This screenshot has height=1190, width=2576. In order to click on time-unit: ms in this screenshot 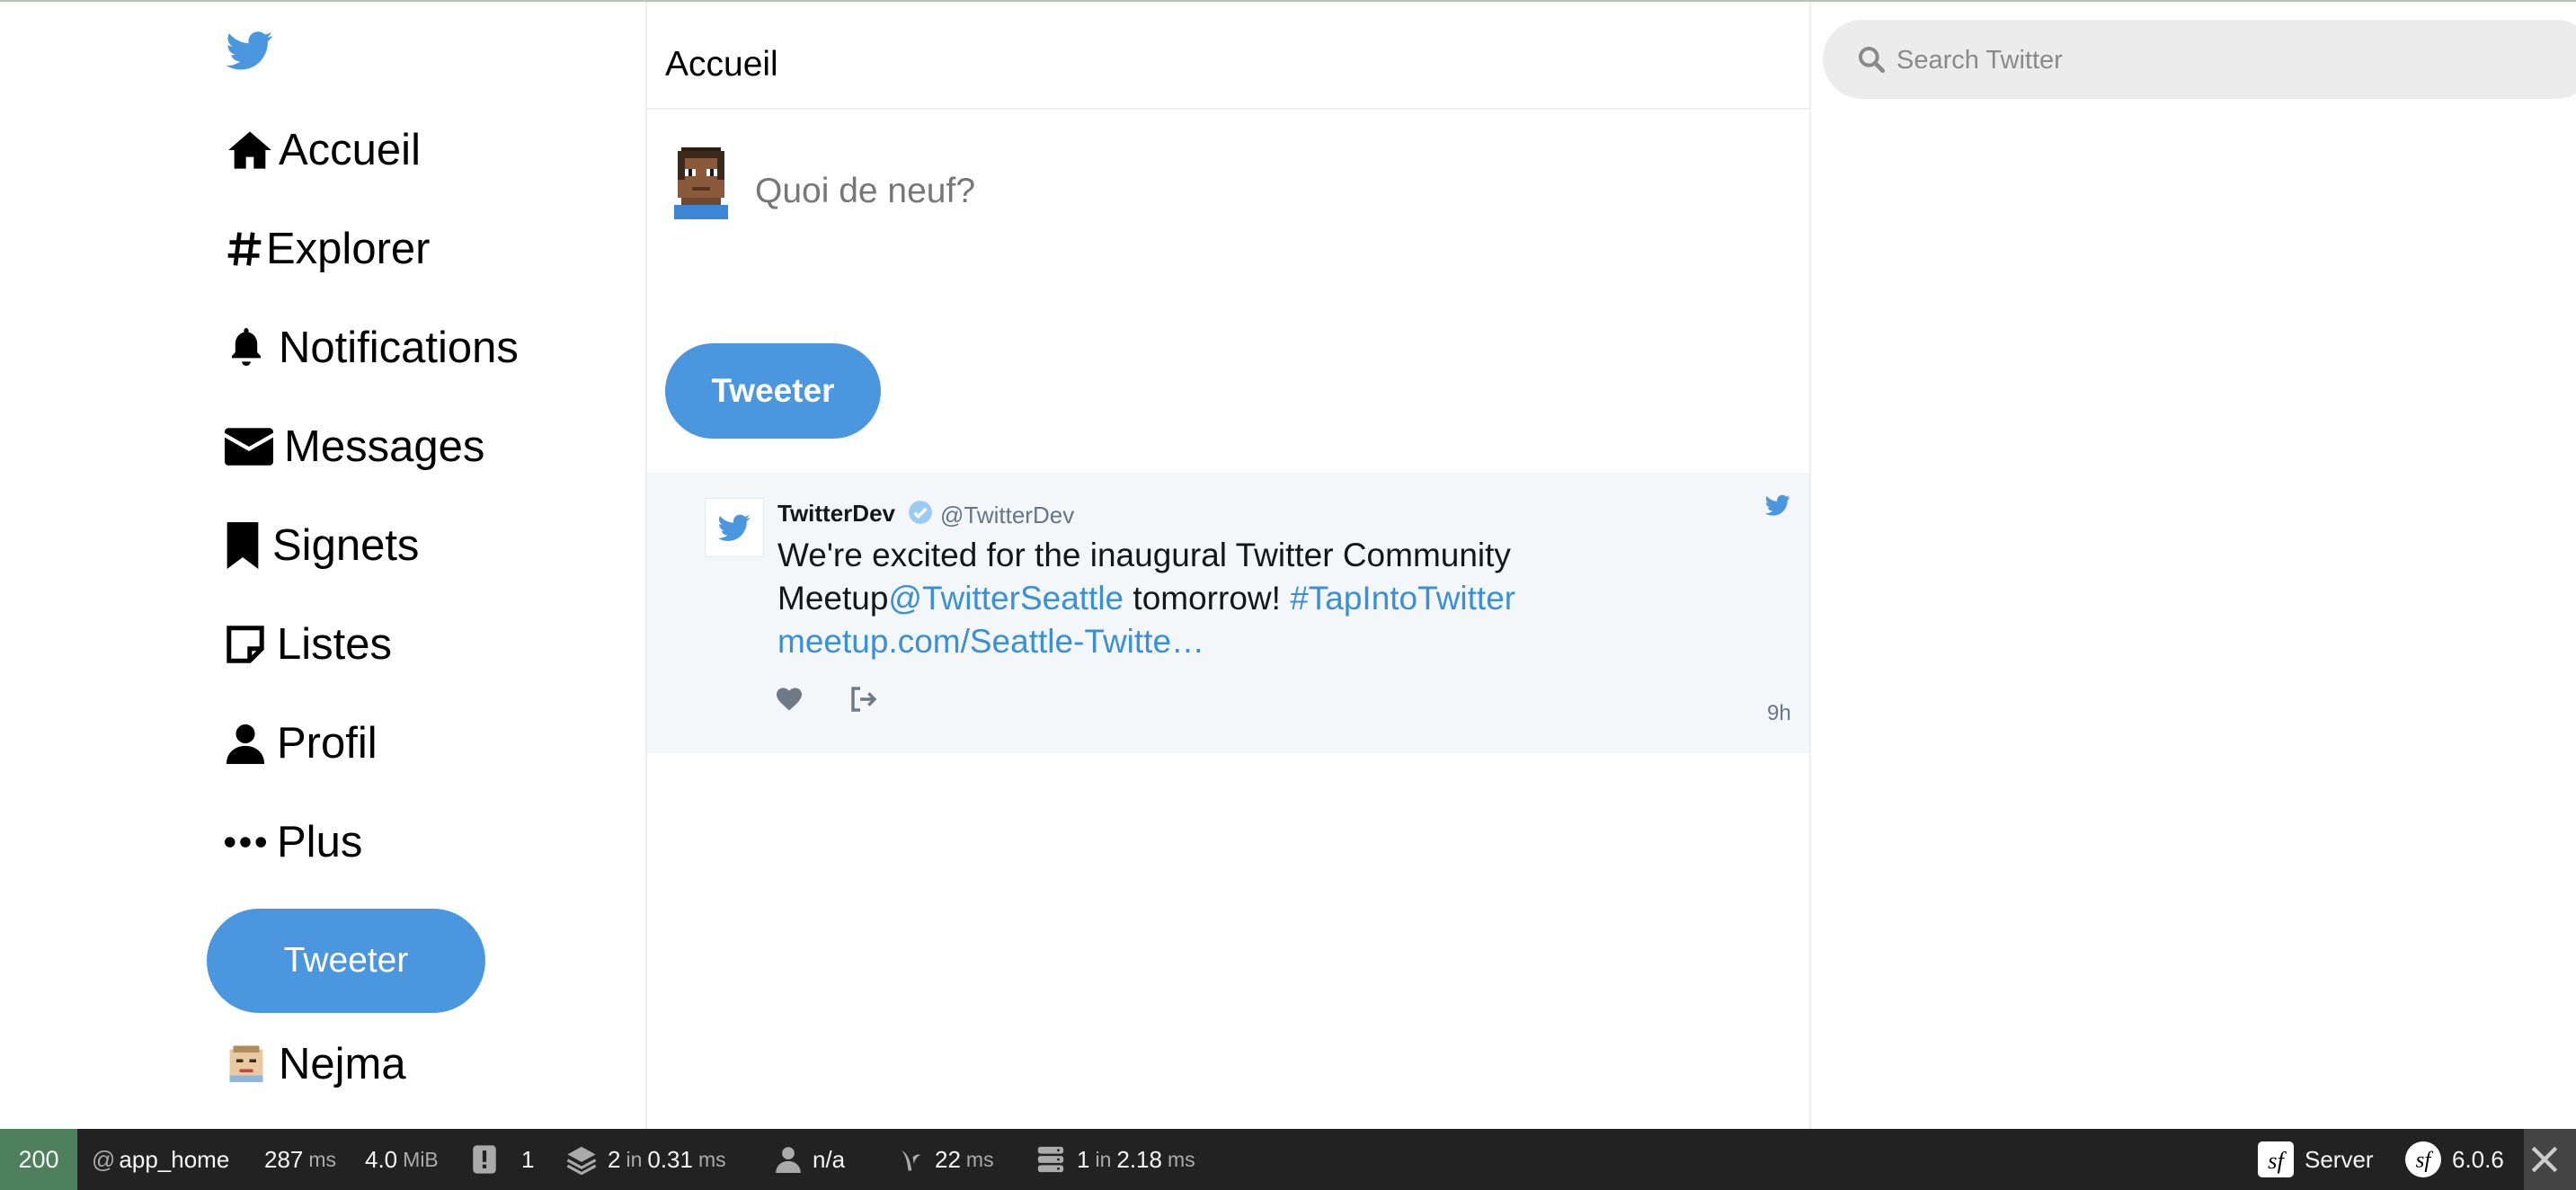, I will do `click(322, 1159)`.